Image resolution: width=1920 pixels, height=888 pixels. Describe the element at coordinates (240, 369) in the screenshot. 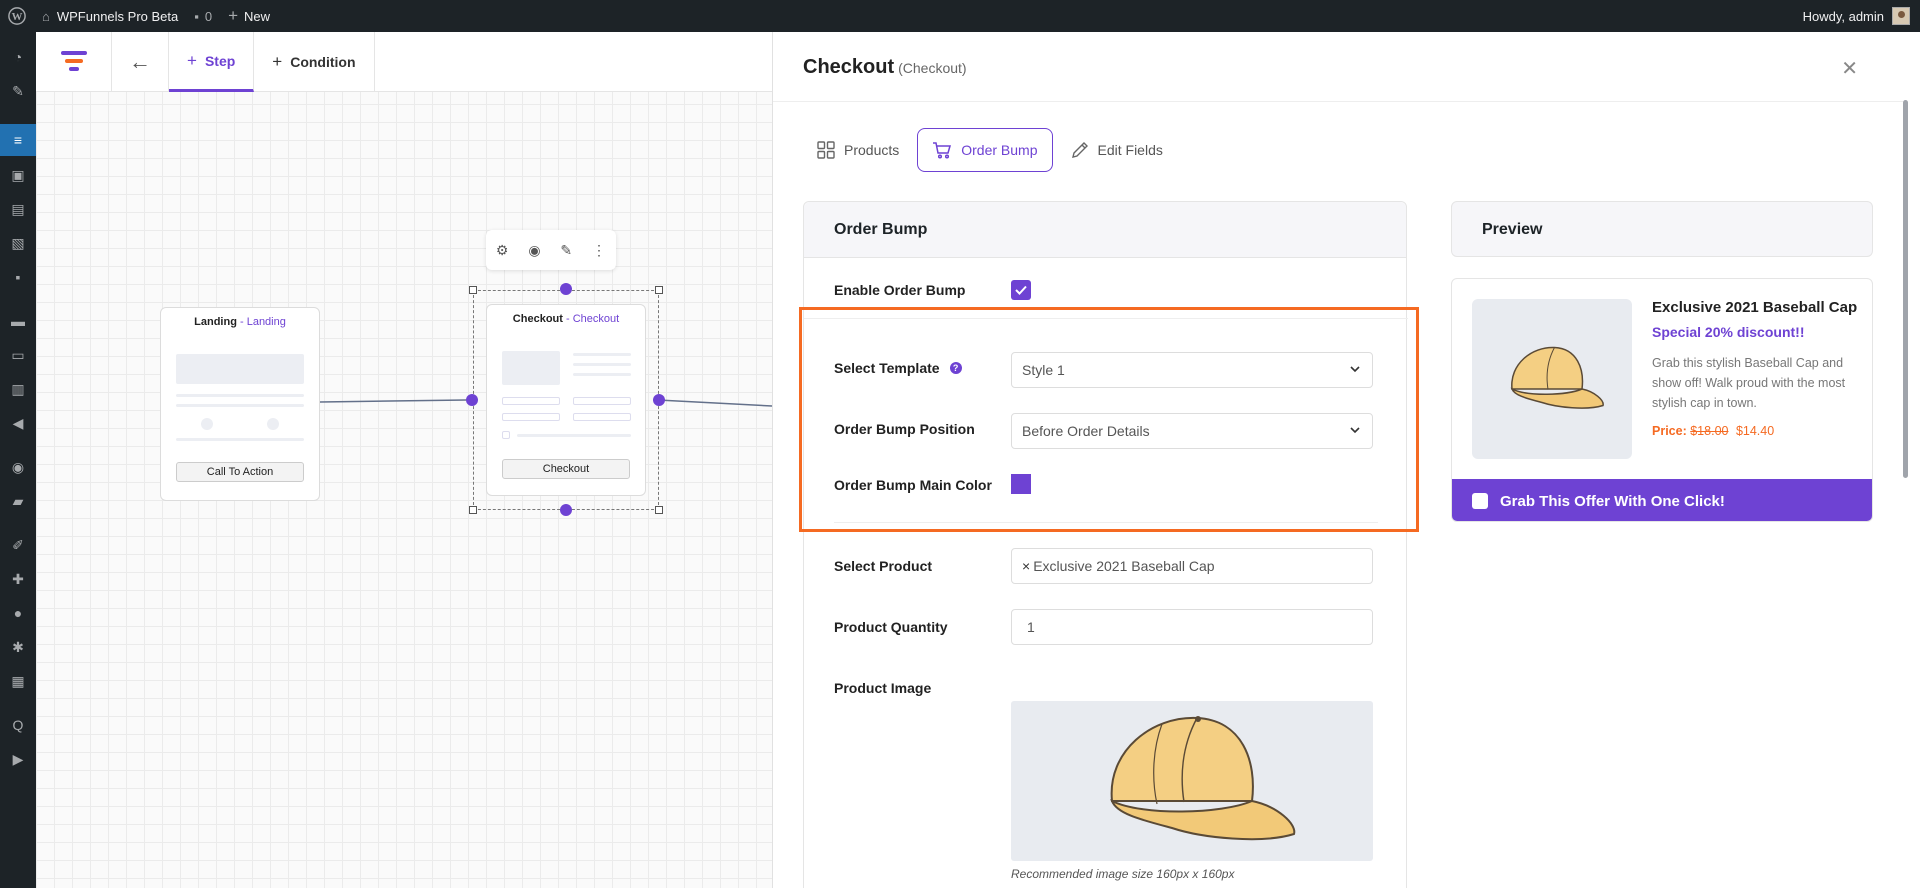

I see `landing-thumb` at that location.